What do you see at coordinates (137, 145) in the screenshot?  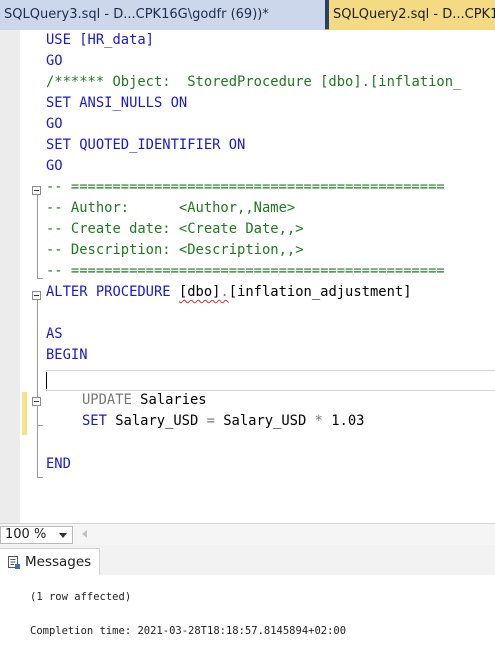 I see `set-quoted-identifier: SET QUOTED_IDENTIFIER` at bounding box center [137, 145].